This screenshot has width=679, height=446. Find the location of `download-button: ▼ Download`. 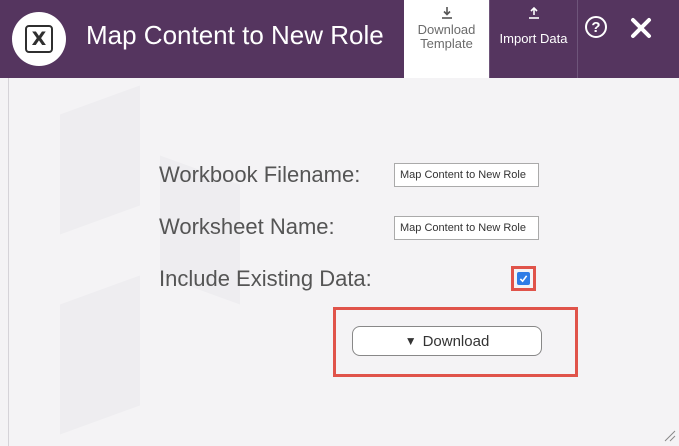

download-button: ▼ Download is located at coordinates (447, 341).